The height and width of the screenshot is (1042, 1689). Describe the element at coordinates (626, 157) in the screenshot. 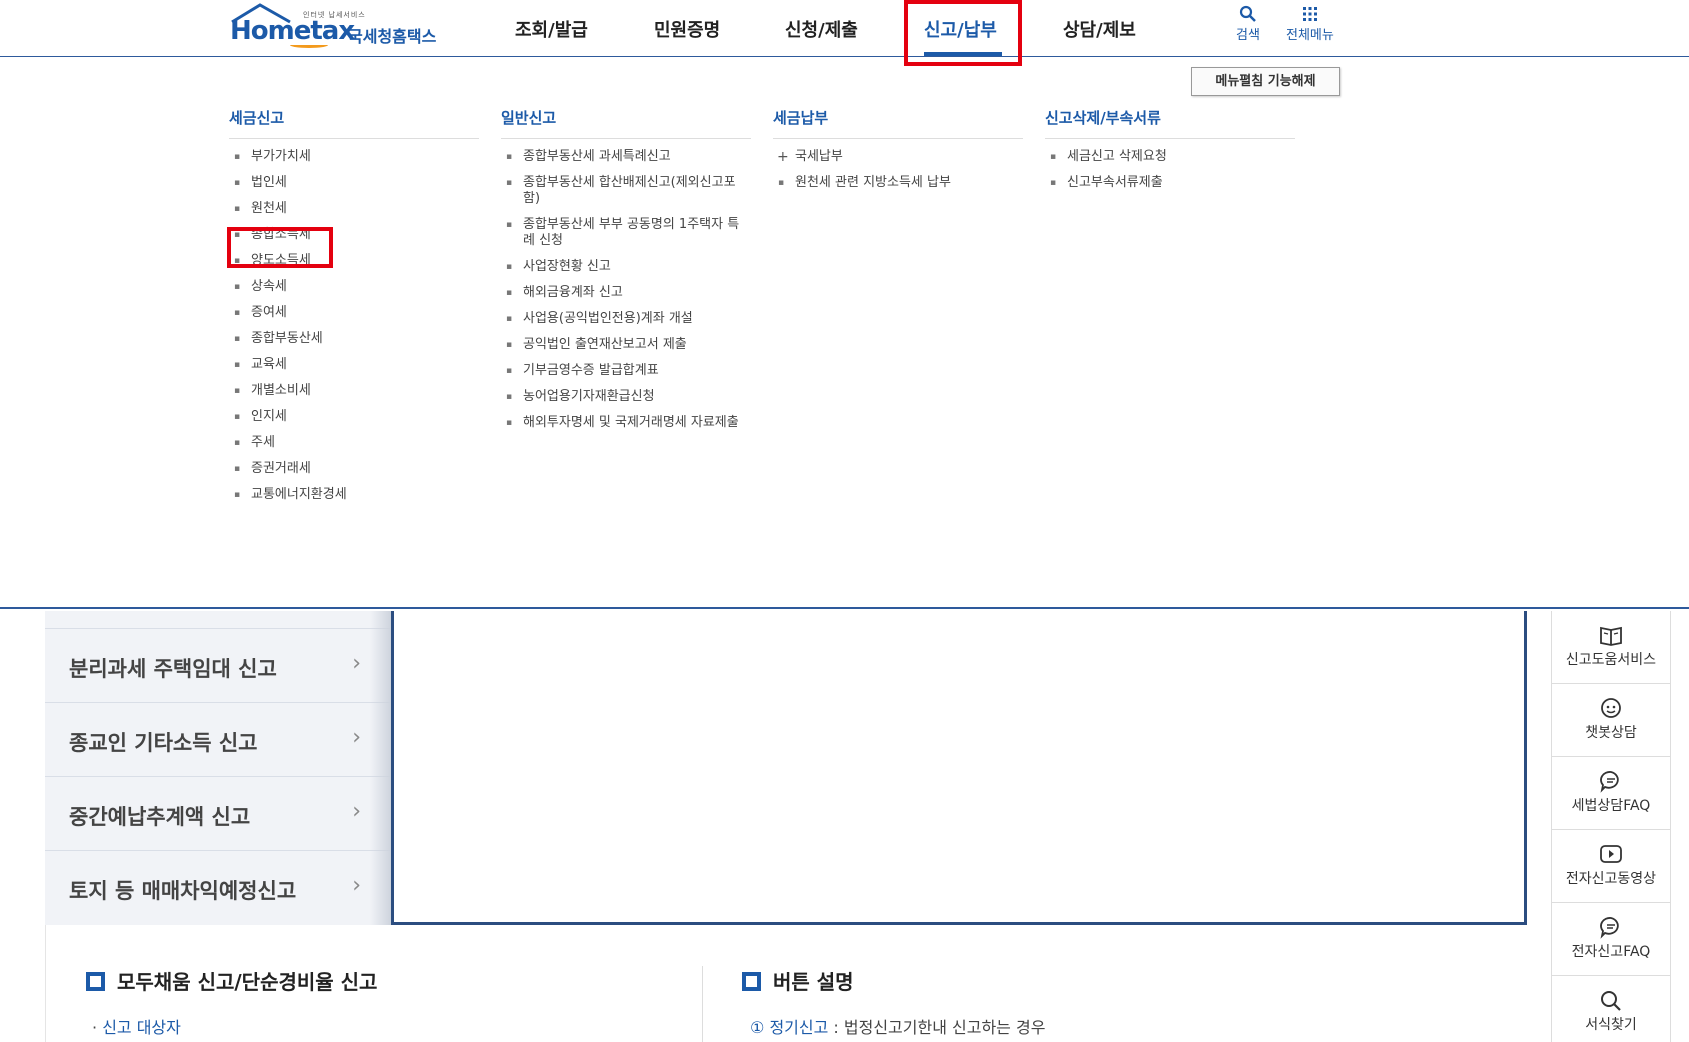

I see `menu-item-general-0: 종합부동산세 과세특례신고` at that location.